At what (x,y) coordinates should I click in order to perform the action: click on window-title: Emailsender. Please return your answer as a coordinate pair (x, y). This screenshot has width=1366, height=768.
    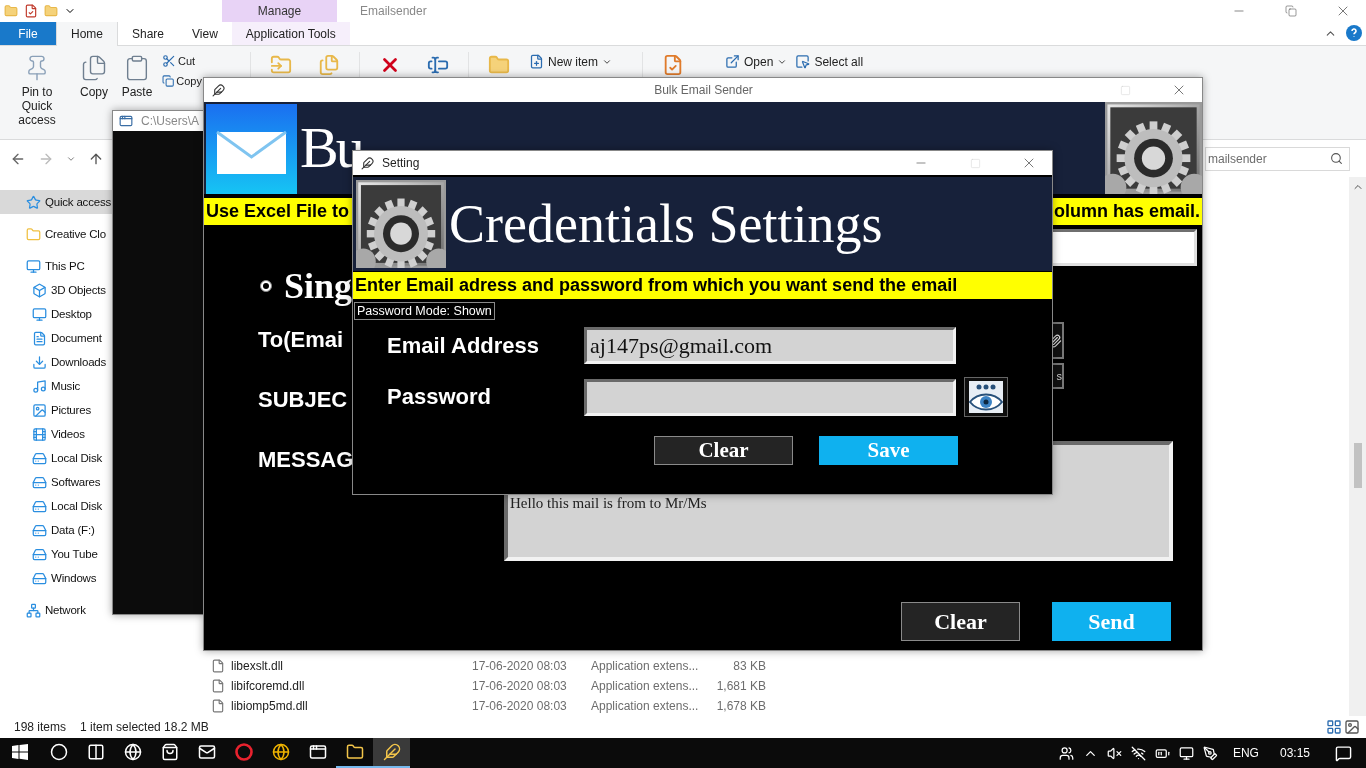
    Looking at the image, I should click on (393, 11).